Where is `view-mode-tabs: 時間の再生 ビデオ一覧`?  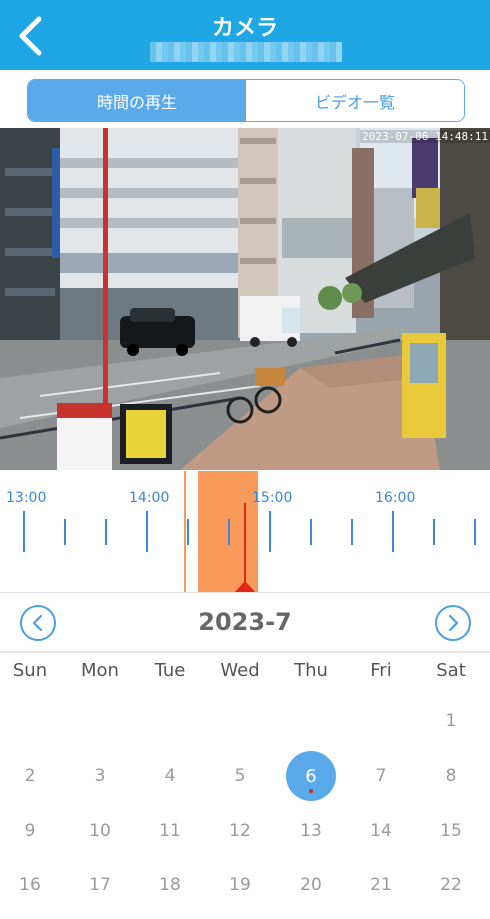
view-mode-tabs: 時間の再生 ビデオ一覧 is located at coordinates (246, 100).